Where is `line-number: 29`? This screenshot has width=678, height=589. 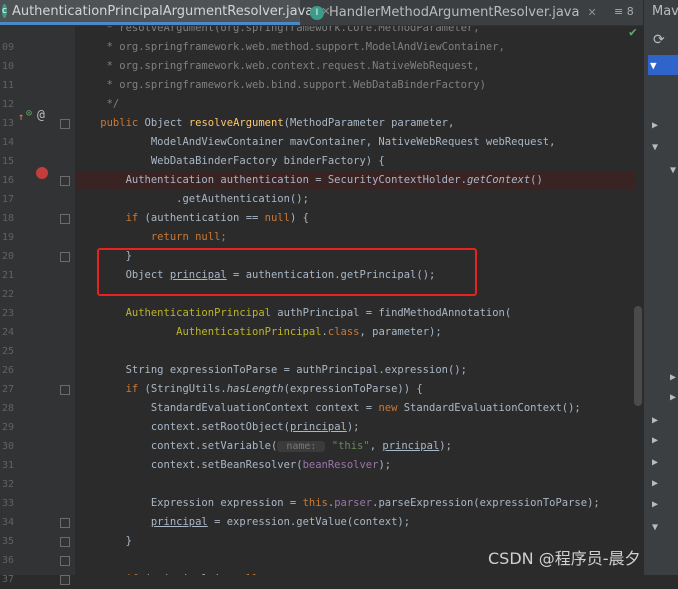
line-number: 29 is located at coordinates (7, 427).